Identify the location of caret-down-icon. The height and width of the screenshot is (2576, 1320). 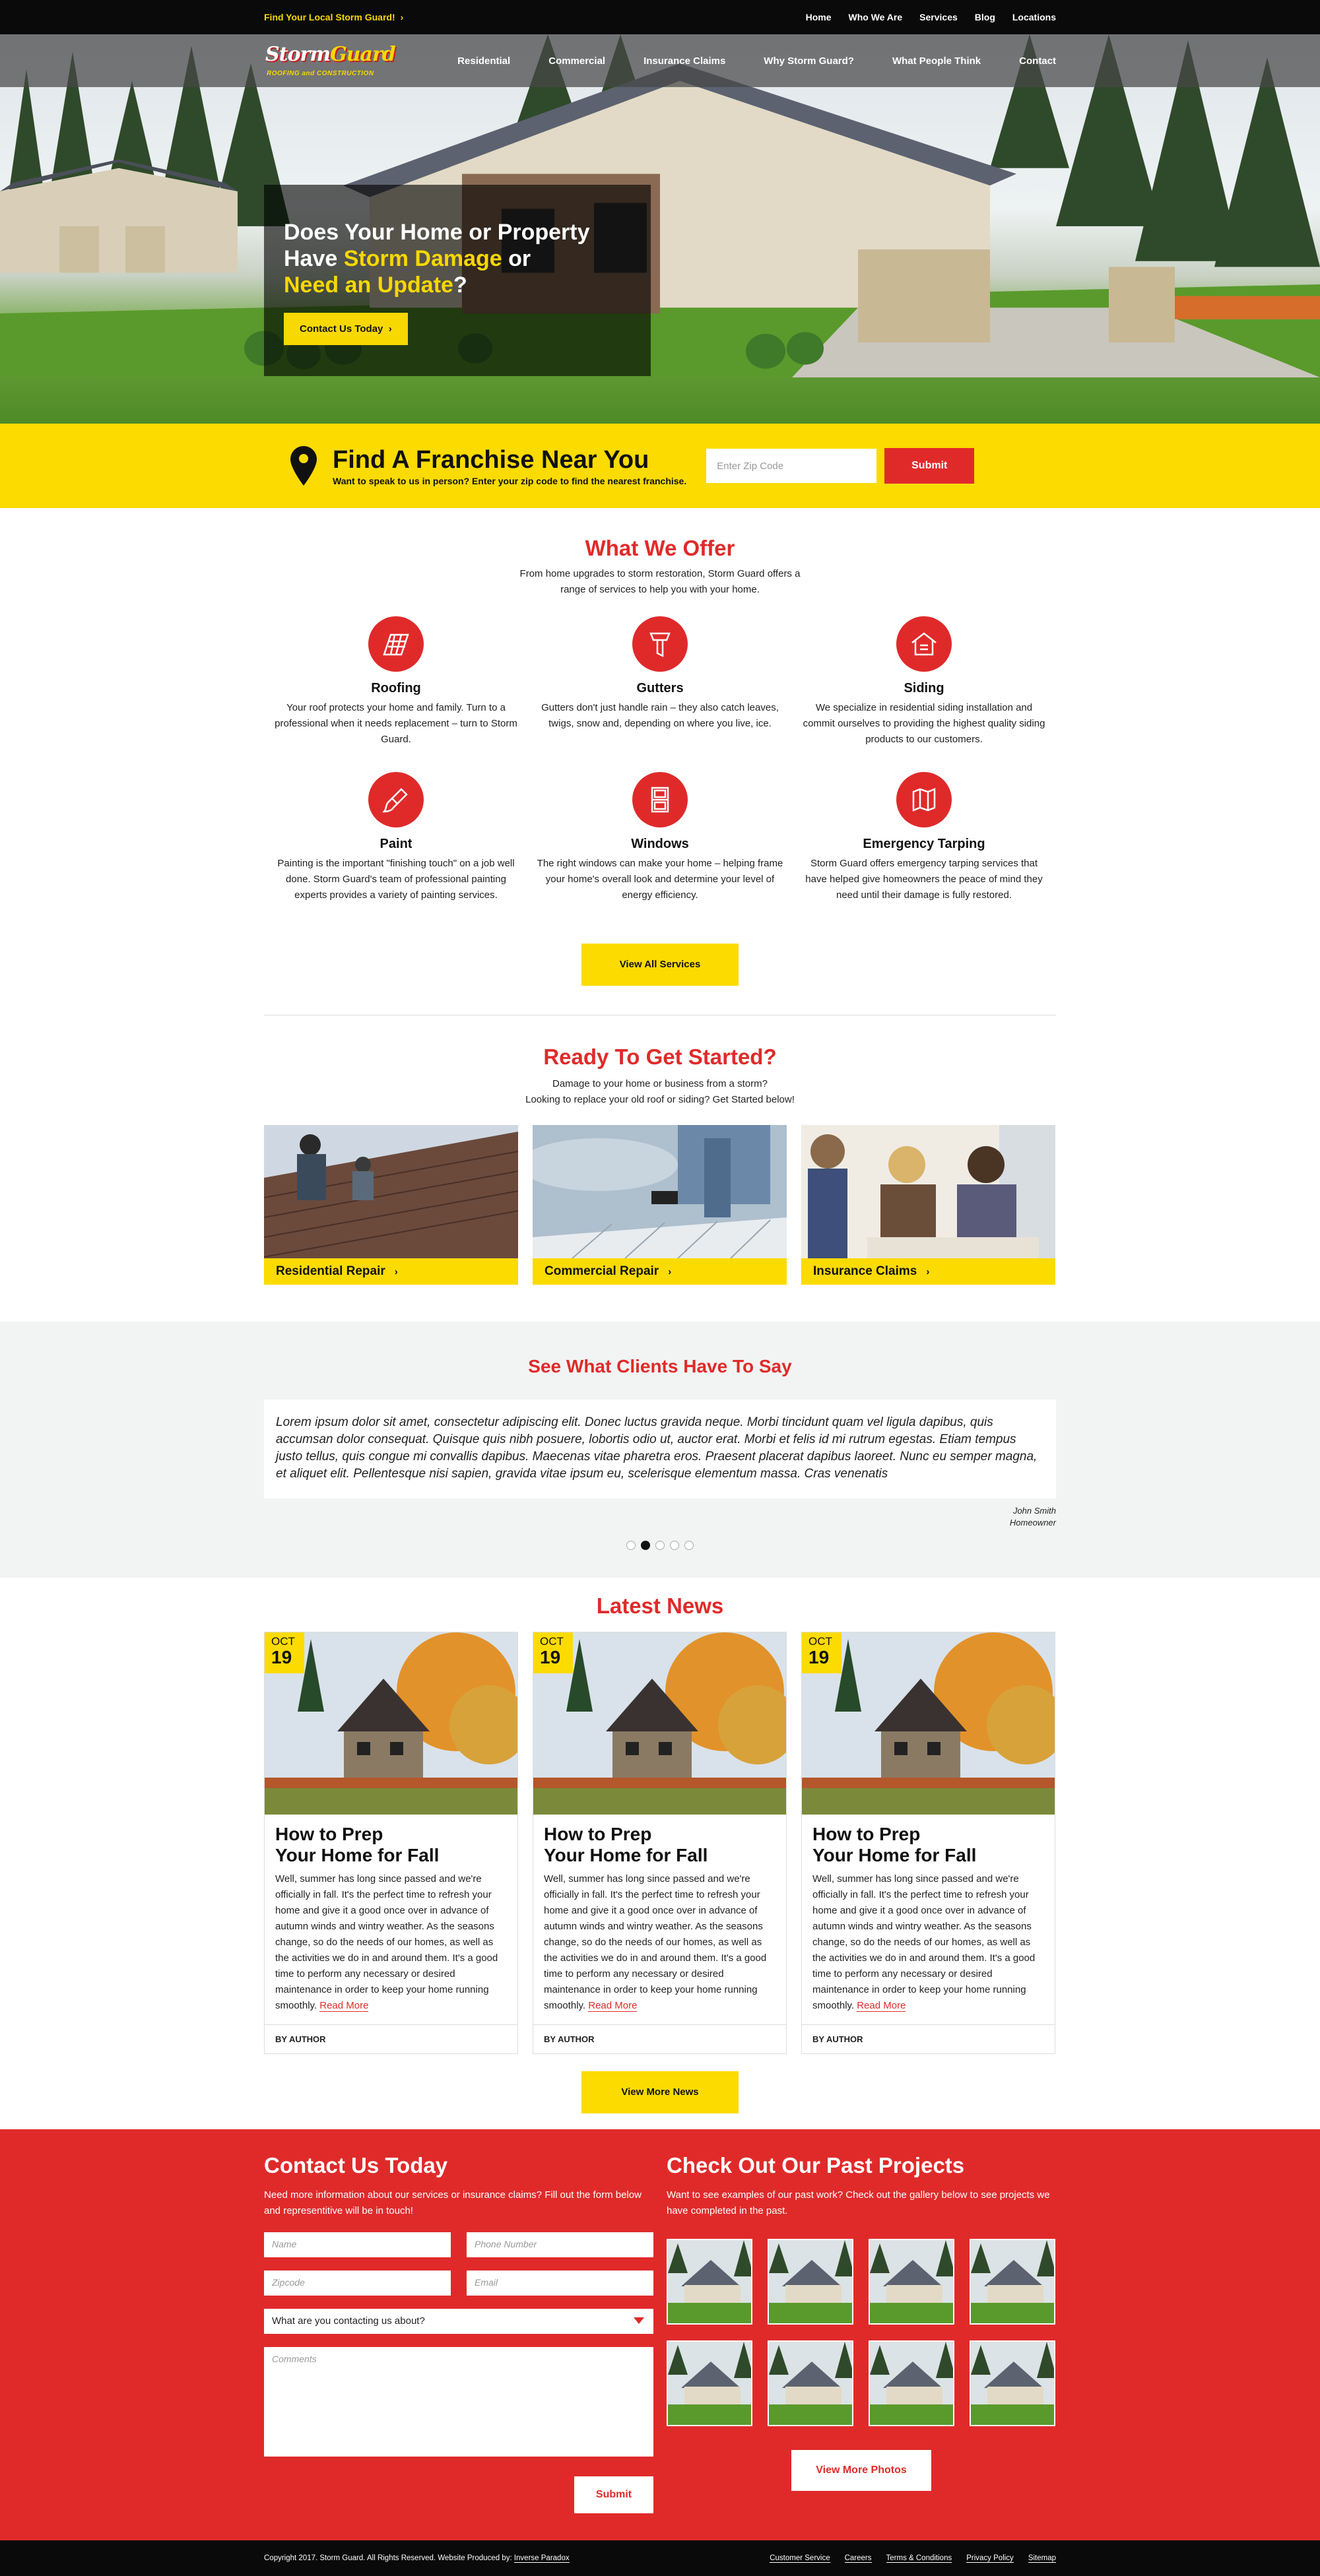
(639, 2320).